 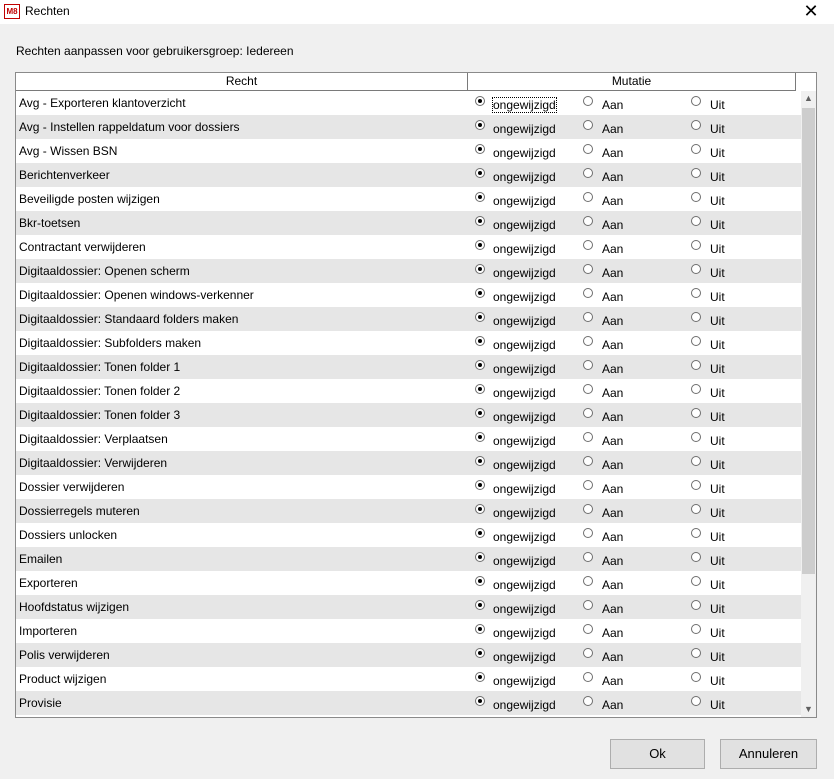 I want to click on vertical-scrollbar: ▲ ▼, so click(x=808, y=404).